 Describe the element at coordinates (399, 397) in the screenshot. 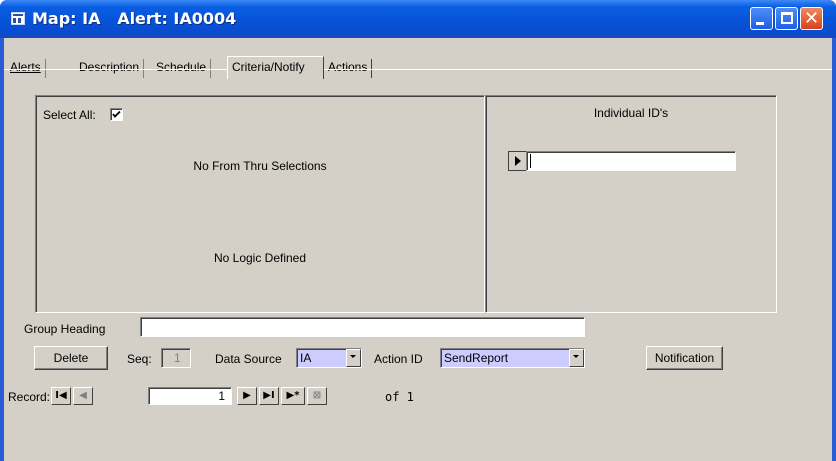

I see `record-count-text: of 1` at that location.